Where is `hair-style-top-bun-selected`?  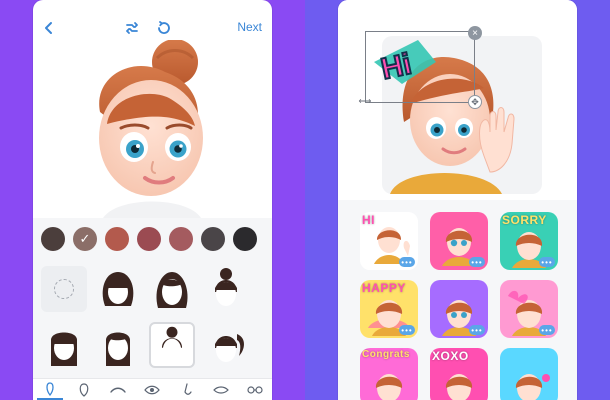 hair-style-top-bun-selected is located at coordinates (172, 345).